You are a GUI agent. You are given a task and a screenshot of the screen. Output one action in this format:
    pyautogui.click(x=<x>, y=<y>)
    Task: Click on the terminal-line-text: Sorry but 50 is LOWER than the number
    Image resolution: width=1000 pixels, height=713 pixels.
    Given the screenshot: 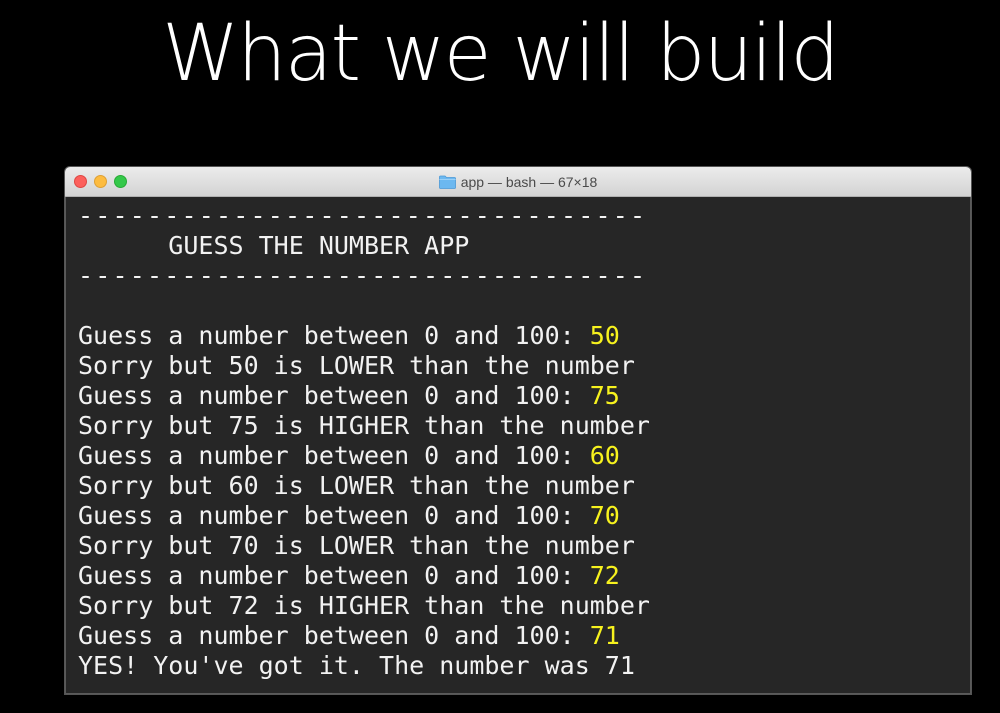 What is the action you would take?
    pyautogui.click(x=356, y=365)
    